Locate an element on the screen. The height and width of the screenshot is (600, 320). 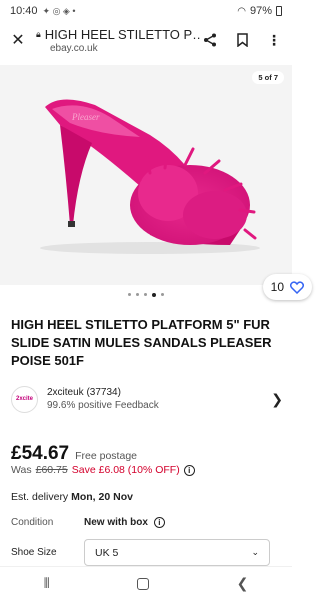
condition-row: Condition New with box i is located at coordinates (88, 522).